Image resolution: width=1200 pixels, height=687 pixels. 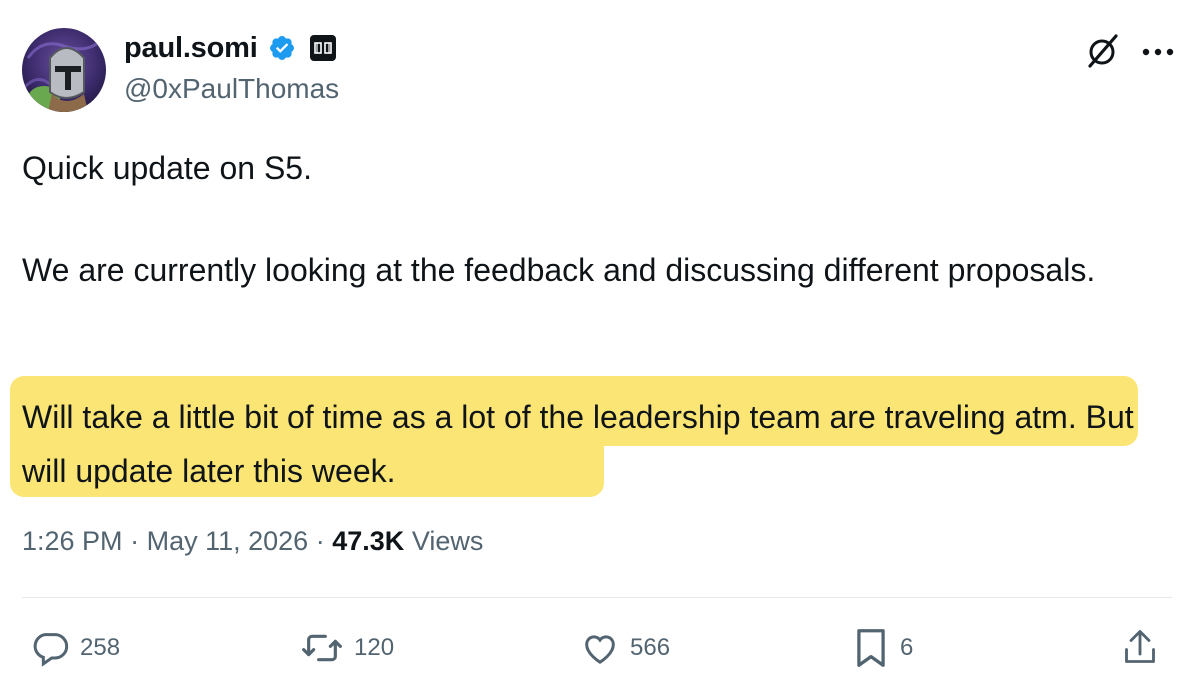 I want to click on reply-button: 258, so click(x=75, y=648).